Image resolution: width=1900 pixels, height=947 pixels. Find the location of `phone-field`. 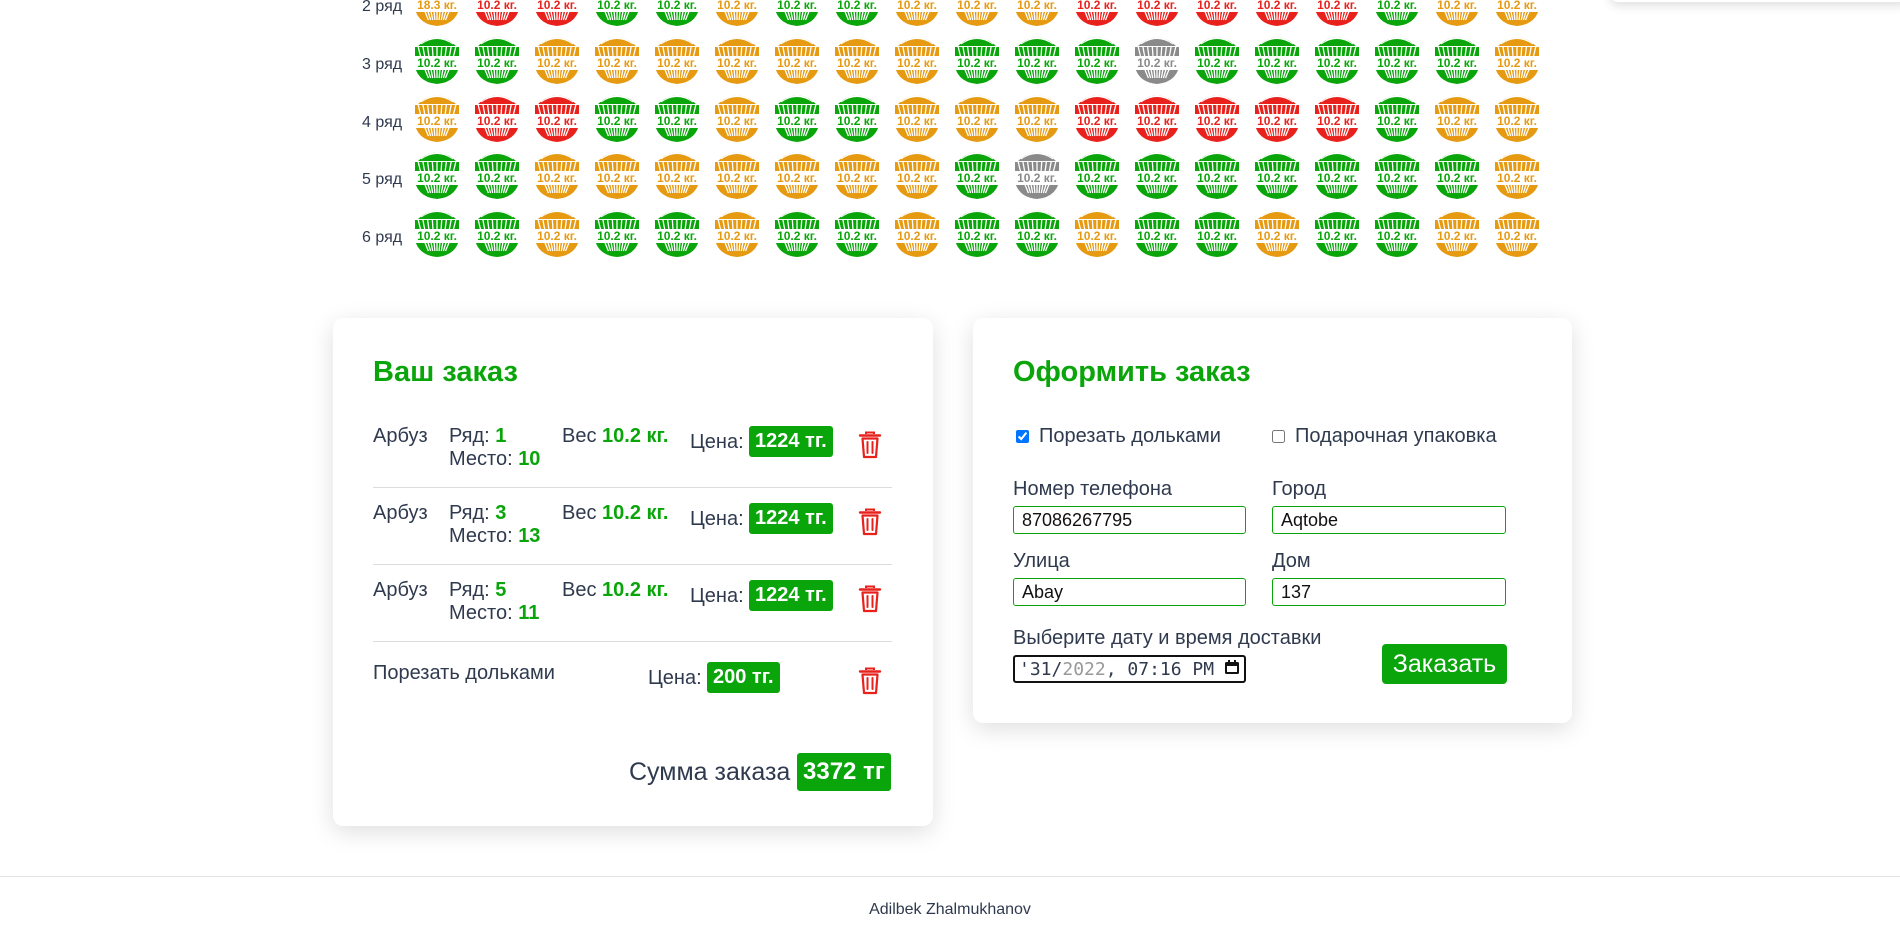

phone-field is located at coordinates (1129, 520).